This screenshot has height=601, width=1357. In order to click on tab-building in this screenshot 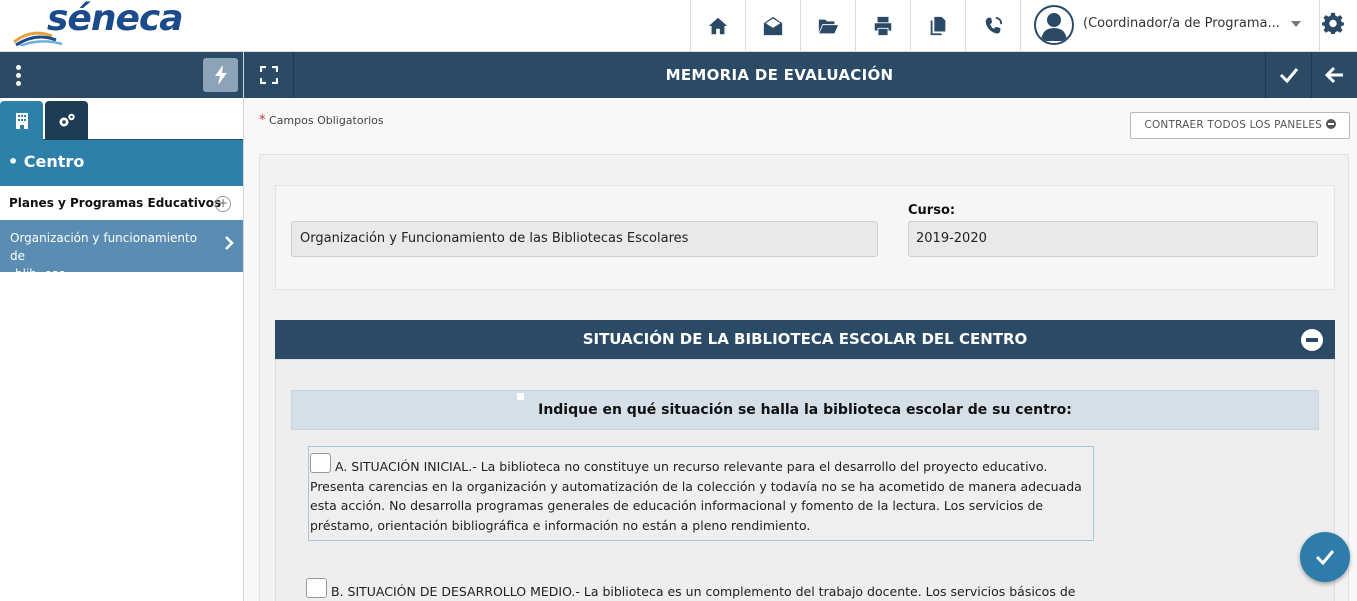, I will do `click(21, 120)`.